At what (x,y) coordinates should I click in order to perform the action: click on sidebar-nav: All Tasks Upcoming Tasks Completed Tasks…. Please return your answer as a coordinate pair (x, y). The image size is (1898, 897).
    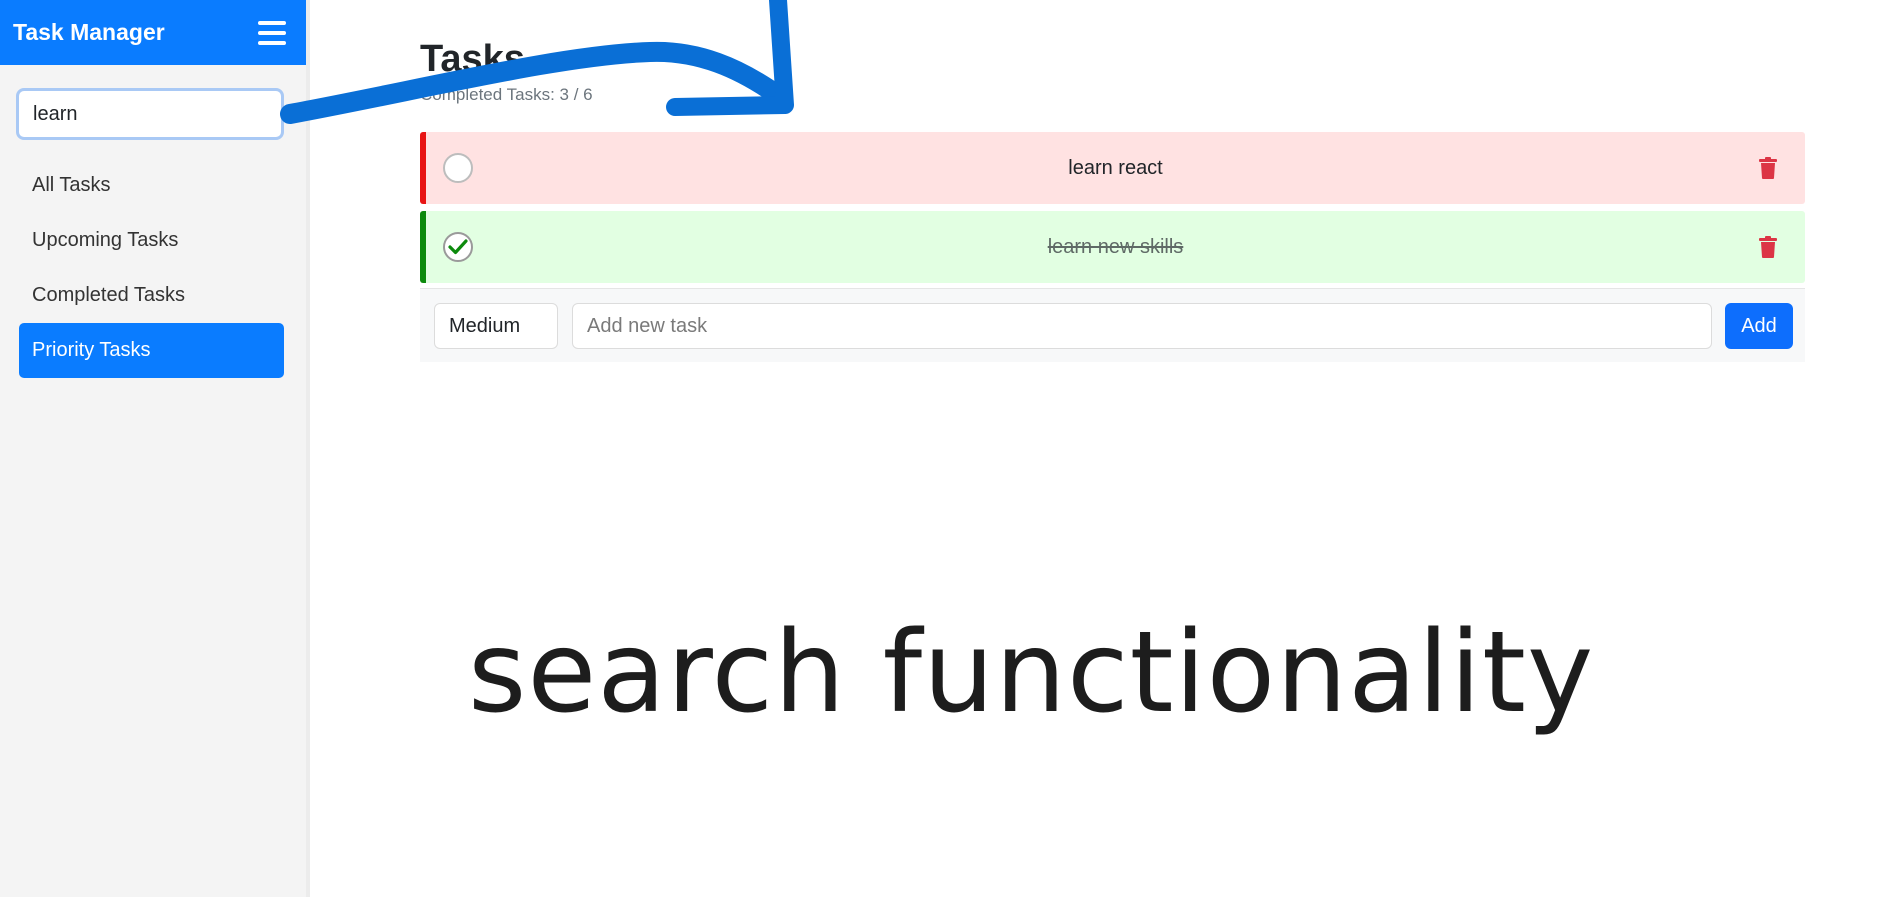
    Looking at the image, I should click on (151, 268).